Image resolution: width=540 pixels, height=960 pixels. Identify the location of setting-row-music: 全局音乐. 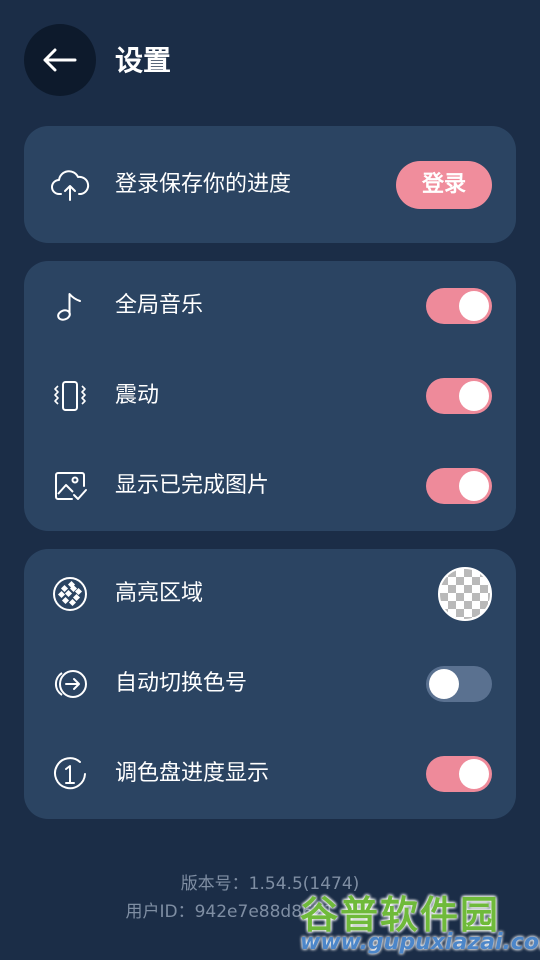
(270, 306).